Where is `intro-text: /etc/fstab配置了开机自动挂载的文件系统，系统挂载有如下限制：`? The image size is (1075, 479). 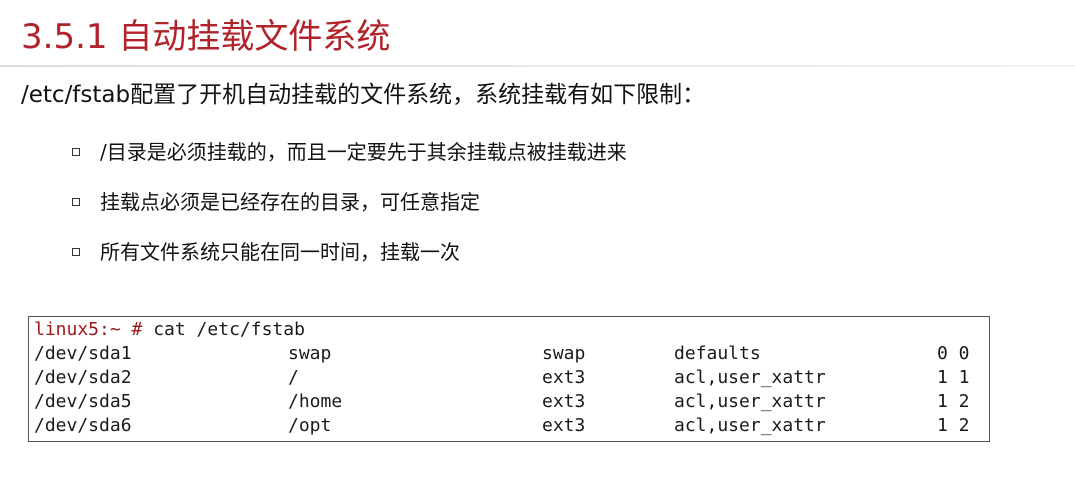 intro-text: /etc/fstab配置了开机自动挂载的文件系统，系统挂载有如下限制： is located at coordinates (363, 95).